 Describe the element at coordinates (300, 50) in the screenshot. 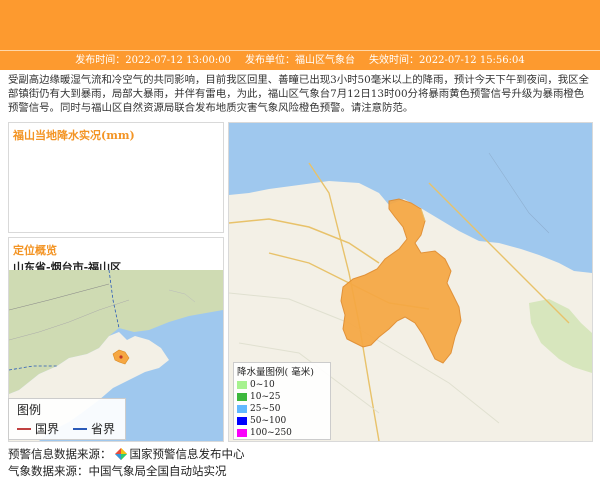

I see `header-divider` at that location.